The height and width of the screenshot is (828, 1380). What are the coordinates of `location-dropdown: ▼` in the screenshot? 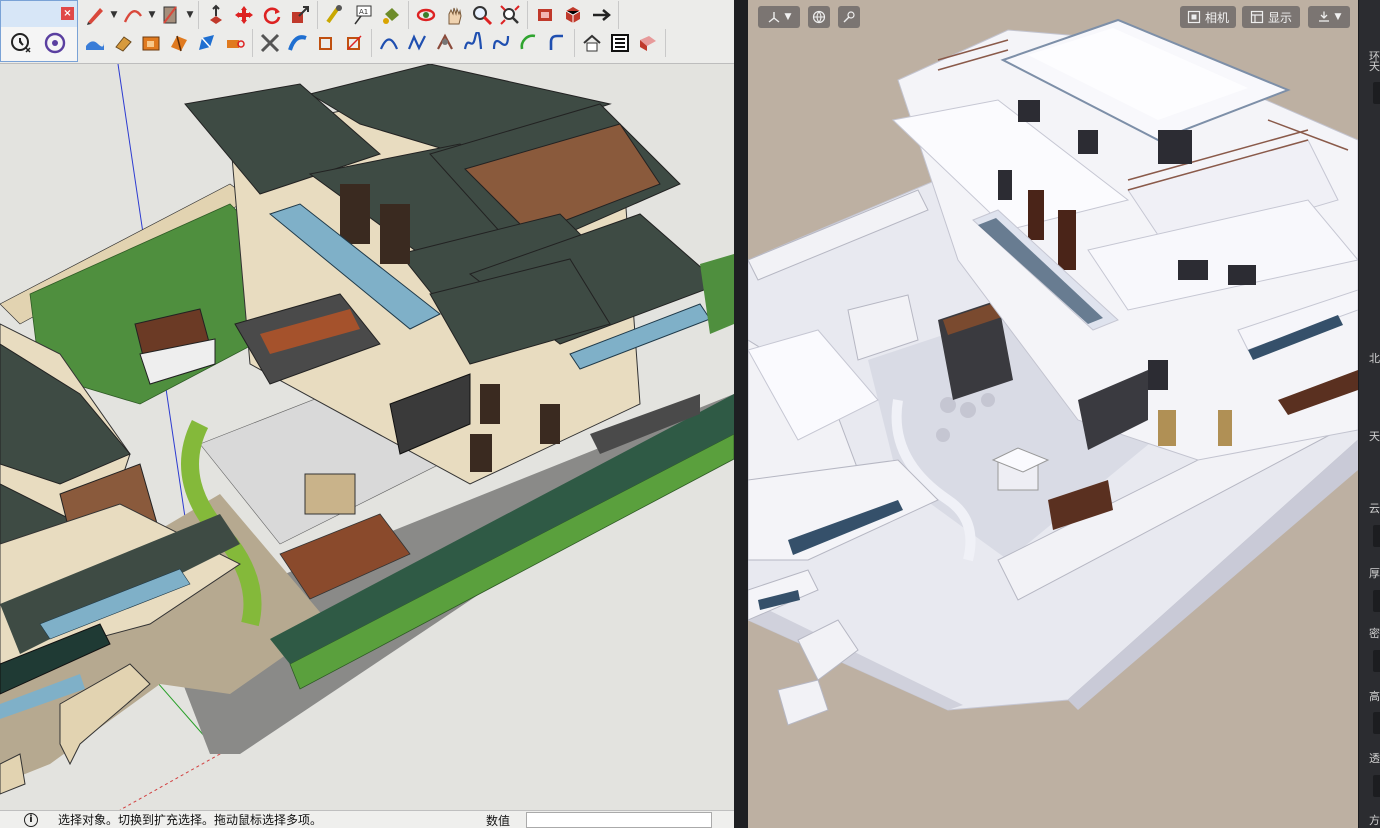 It's located at (1329, 17).